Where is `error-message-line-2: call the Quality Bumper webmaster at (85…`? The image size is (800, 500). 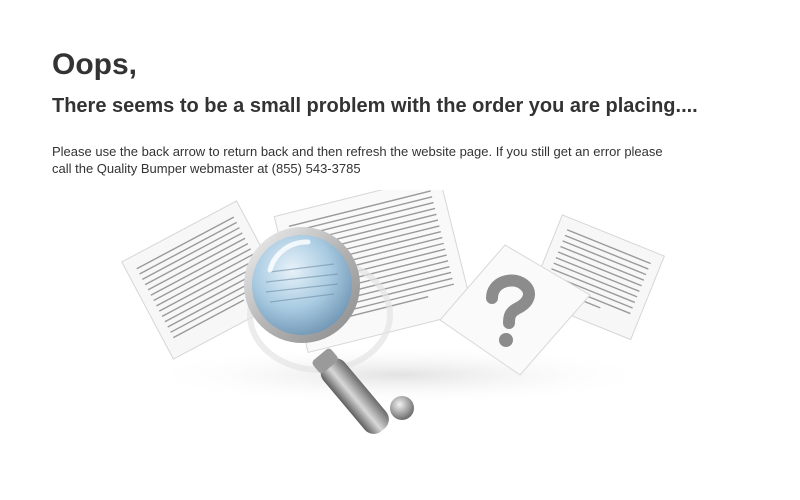
error-message-line-2: call the Quality Bumper webmaster at (85… is located at coordinates (206, 168).